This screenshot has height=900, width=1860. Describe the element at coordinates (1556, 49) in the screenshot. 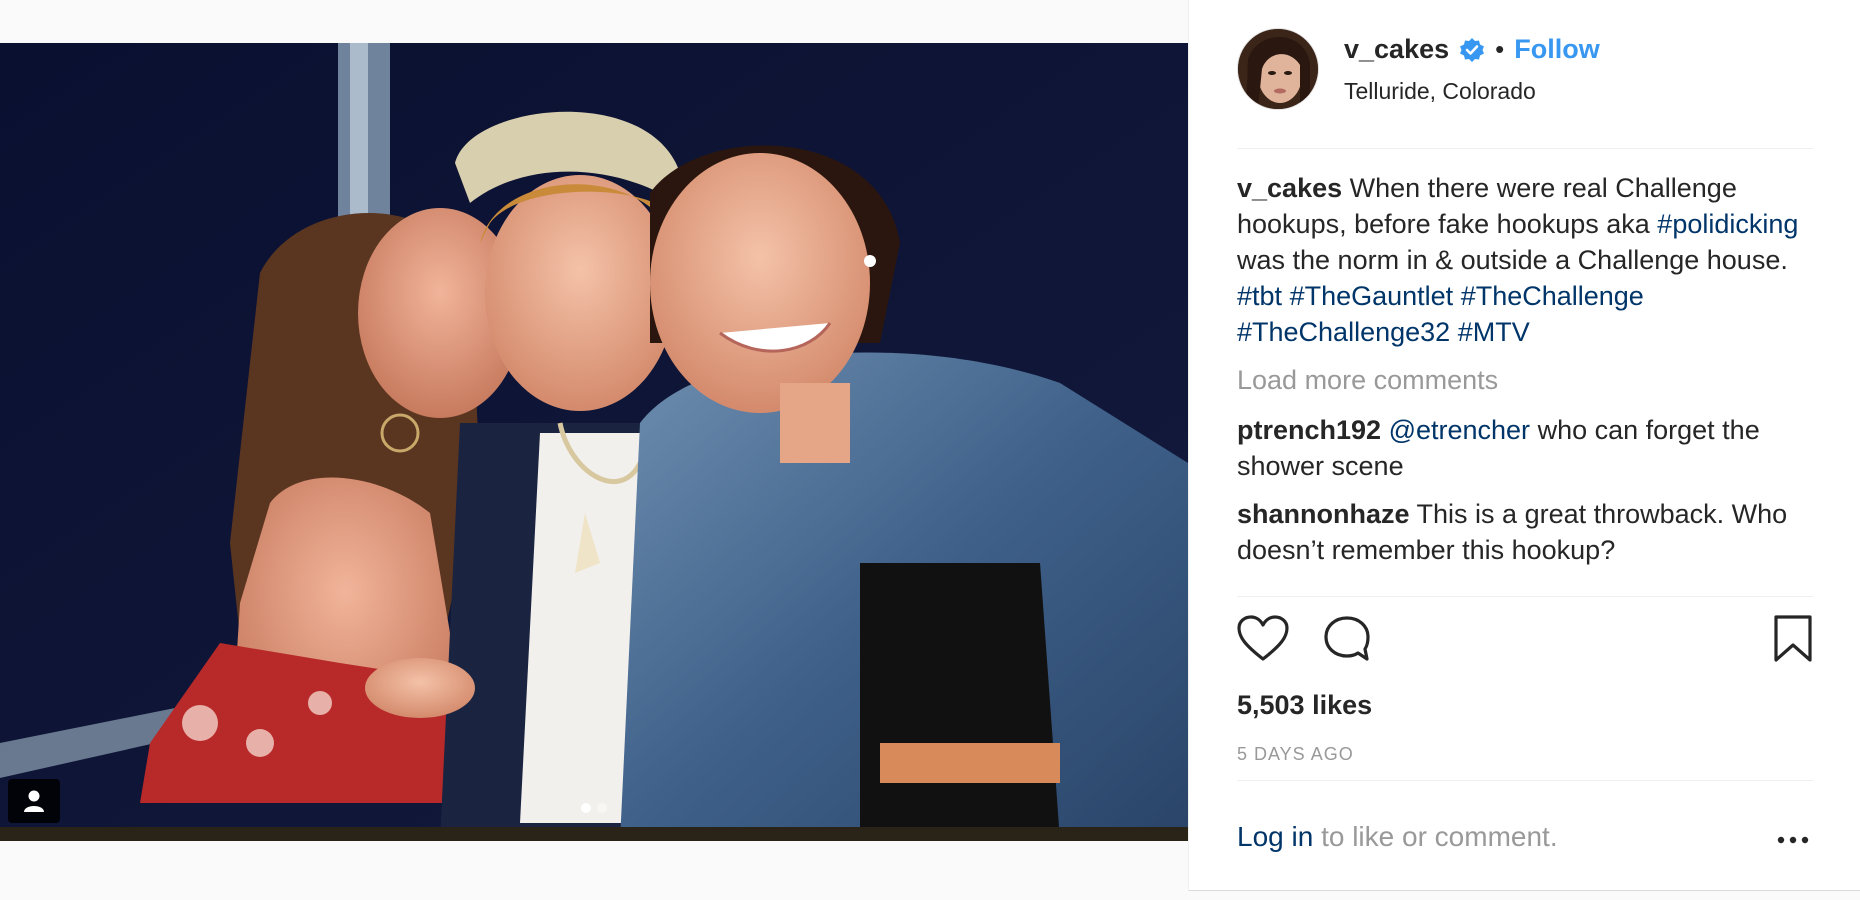

I see `follow-button: Follow` at that location.